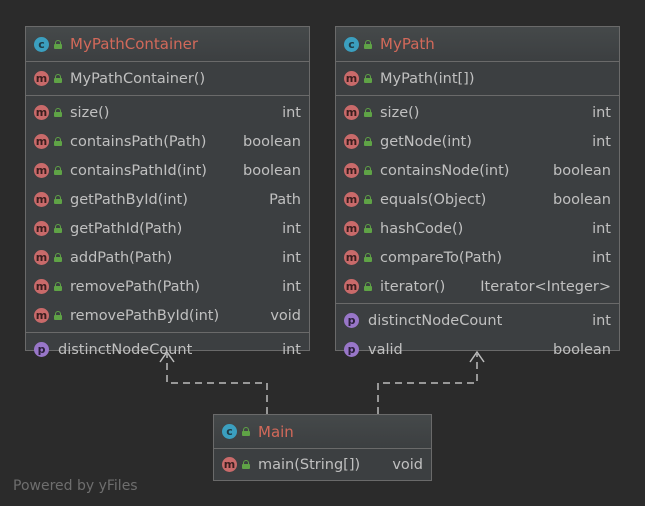 Image resolution: width=645 pixels, height=506 pixels. What do you see at coordinates (477, 349) in the screenshot?
I see `property-row: p valid boolean` at bounding box center [477, 349].